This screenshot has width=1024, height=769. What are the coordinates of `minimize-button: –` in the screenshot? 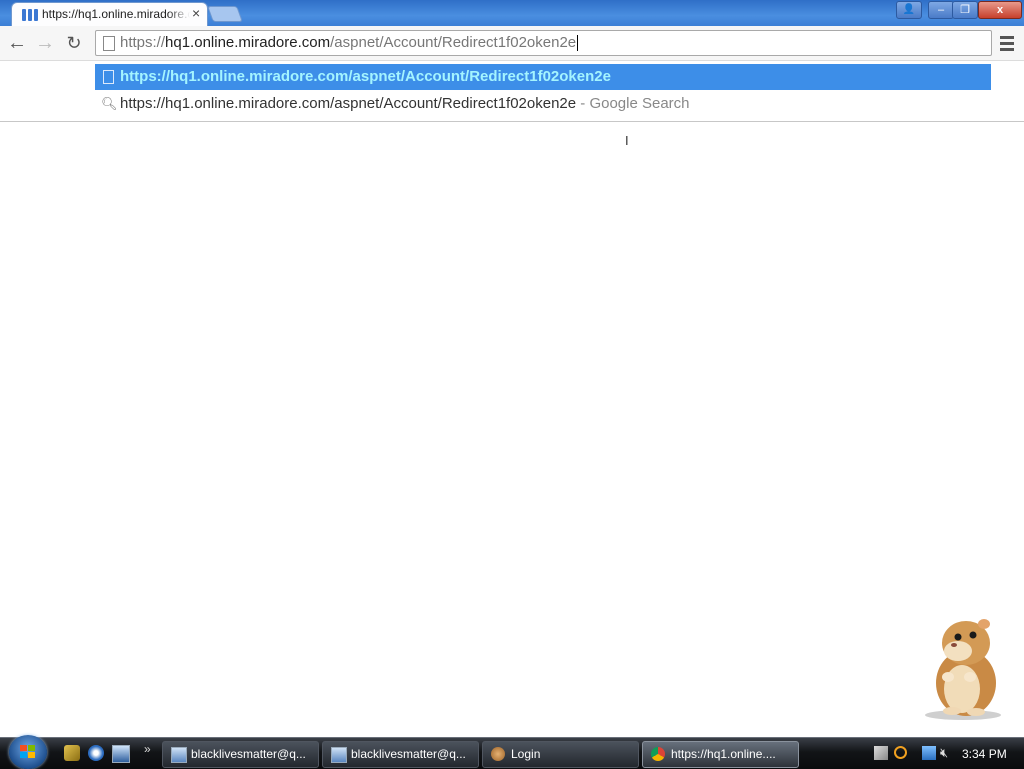 It's located at (941, 10).